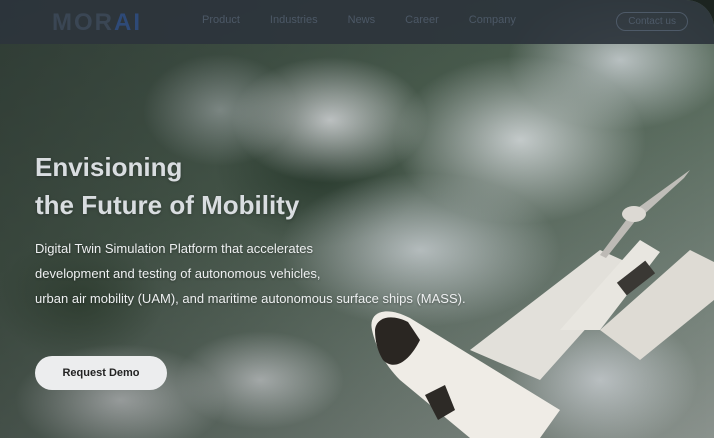 The width and height of the screenshot is (714, 438). Describe the element at coordinates (362, 20) in the screenshot. I see `nav-item-news: News` at that location.